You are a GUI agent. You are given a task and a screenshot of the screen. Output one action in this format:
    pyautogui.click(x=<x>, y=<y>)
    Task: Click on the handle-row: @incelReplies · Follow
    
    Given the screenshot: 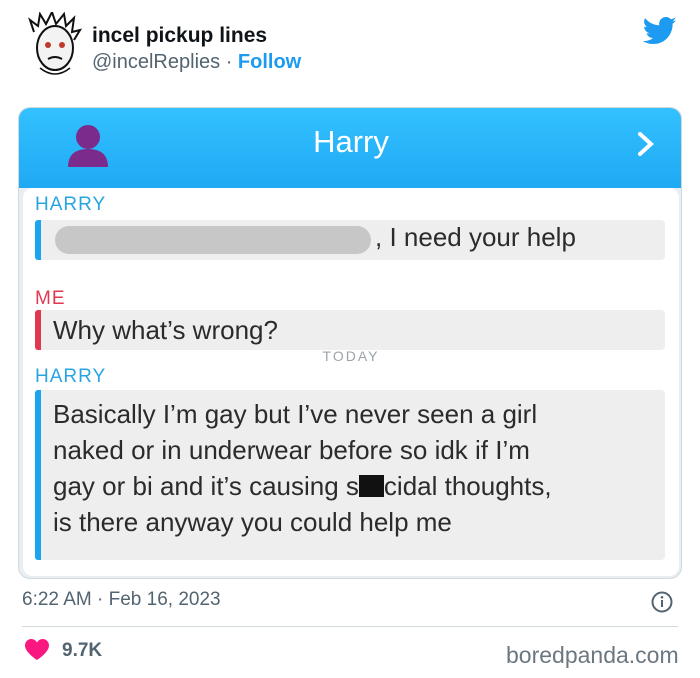 What is the action you would take?
    pyautogui.click(x=196, y=62)
    